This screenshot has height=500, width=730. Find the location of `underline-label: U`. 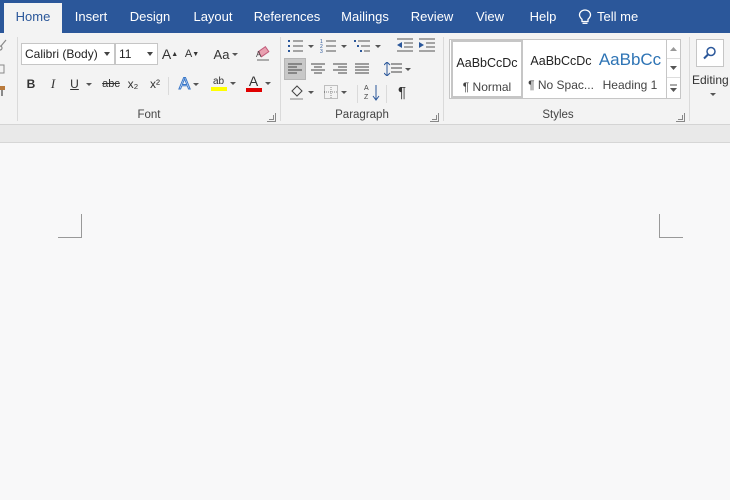

underline-label: U is located at coordinates (74, 84).